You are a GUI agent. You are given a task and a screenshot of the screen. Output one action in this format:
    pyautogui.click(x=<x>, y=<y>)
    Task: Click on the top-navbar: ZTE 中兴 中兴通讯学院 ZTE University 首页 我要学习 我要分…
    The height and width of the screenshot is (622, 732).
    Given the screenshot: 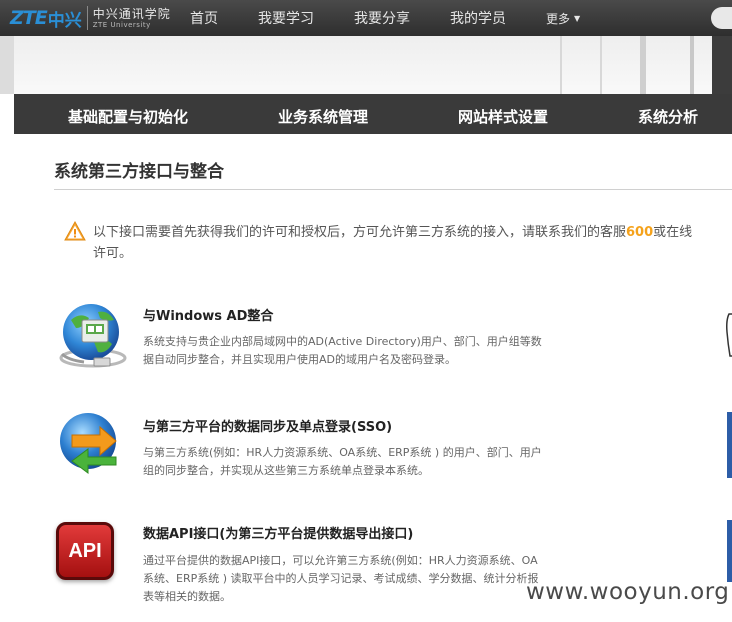 What is the action you would take?
    pyautogui.click(x=366, y=18)
    